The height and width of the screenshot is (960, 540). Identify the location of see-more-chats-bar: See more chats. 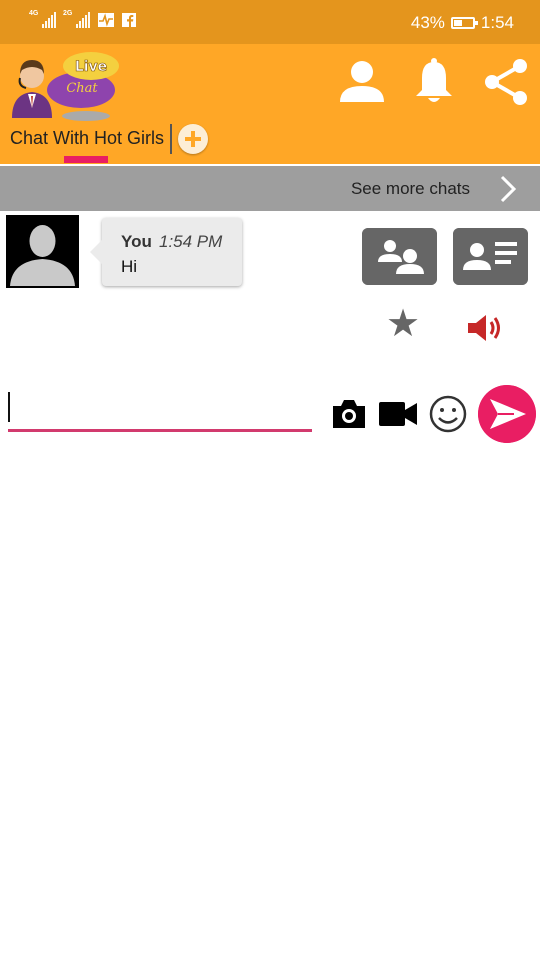
(270, 188).